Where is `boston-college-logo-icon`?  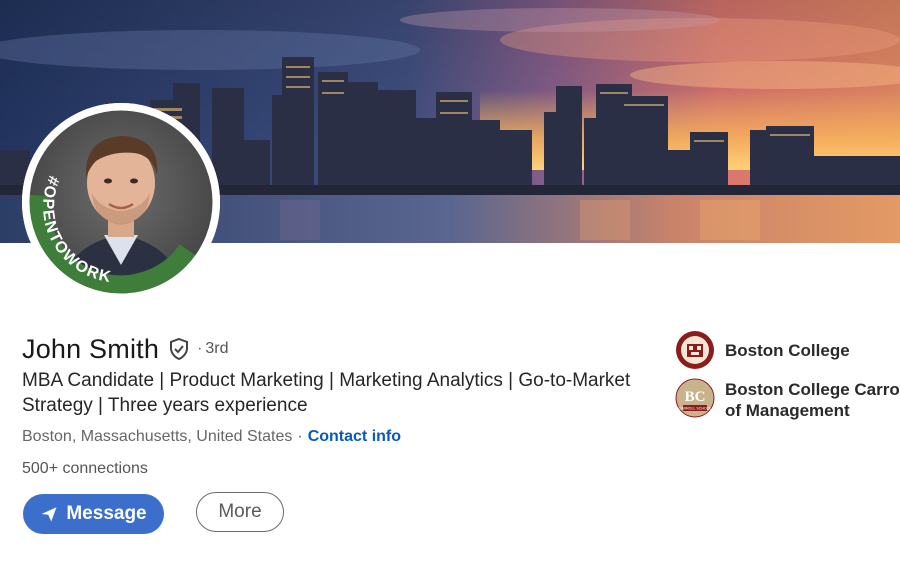
boston-college-logo-icon is located at coordinates (695, 350).